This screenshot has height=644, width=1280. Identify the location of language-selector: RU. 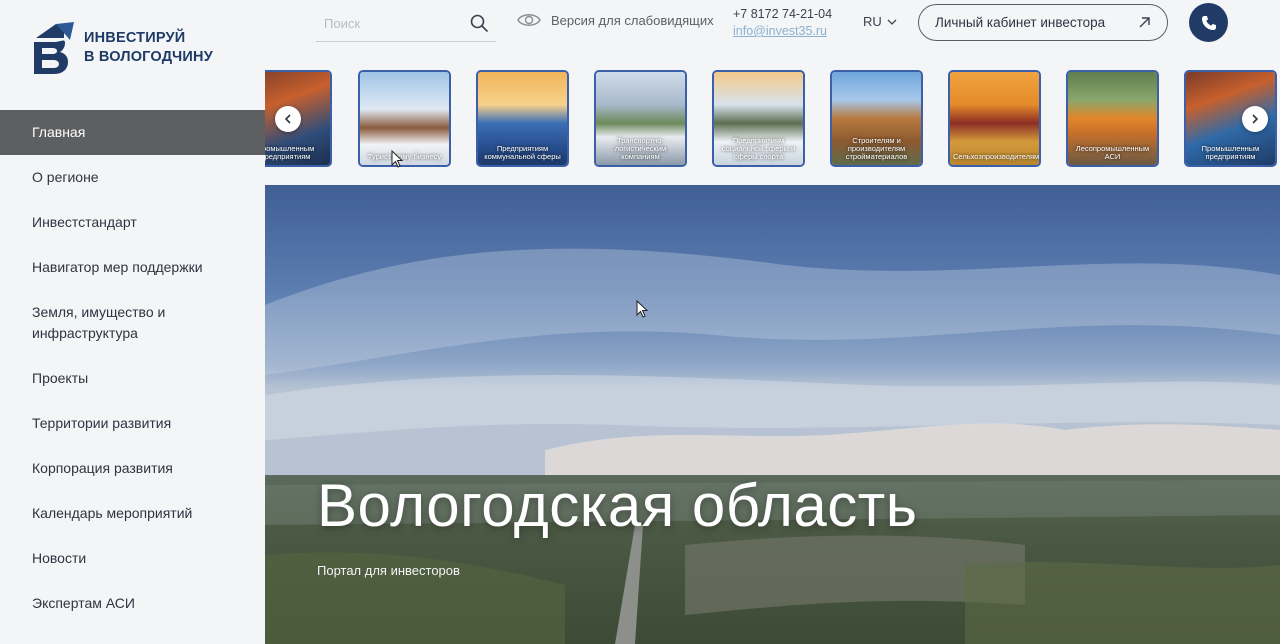
(880, 21).